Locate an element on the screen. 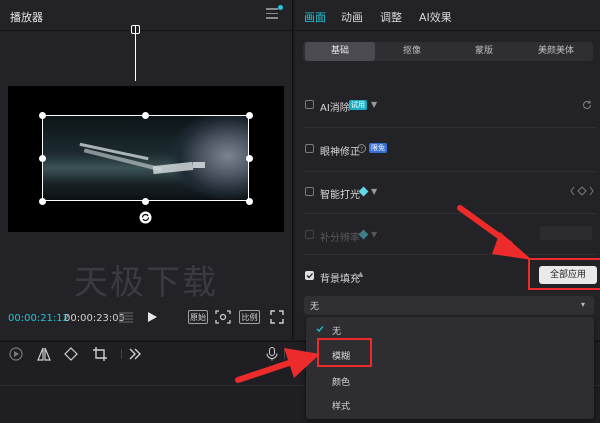 The image size is (600, 423). tab-picture: 画面 is located at coordinates (315, 17).